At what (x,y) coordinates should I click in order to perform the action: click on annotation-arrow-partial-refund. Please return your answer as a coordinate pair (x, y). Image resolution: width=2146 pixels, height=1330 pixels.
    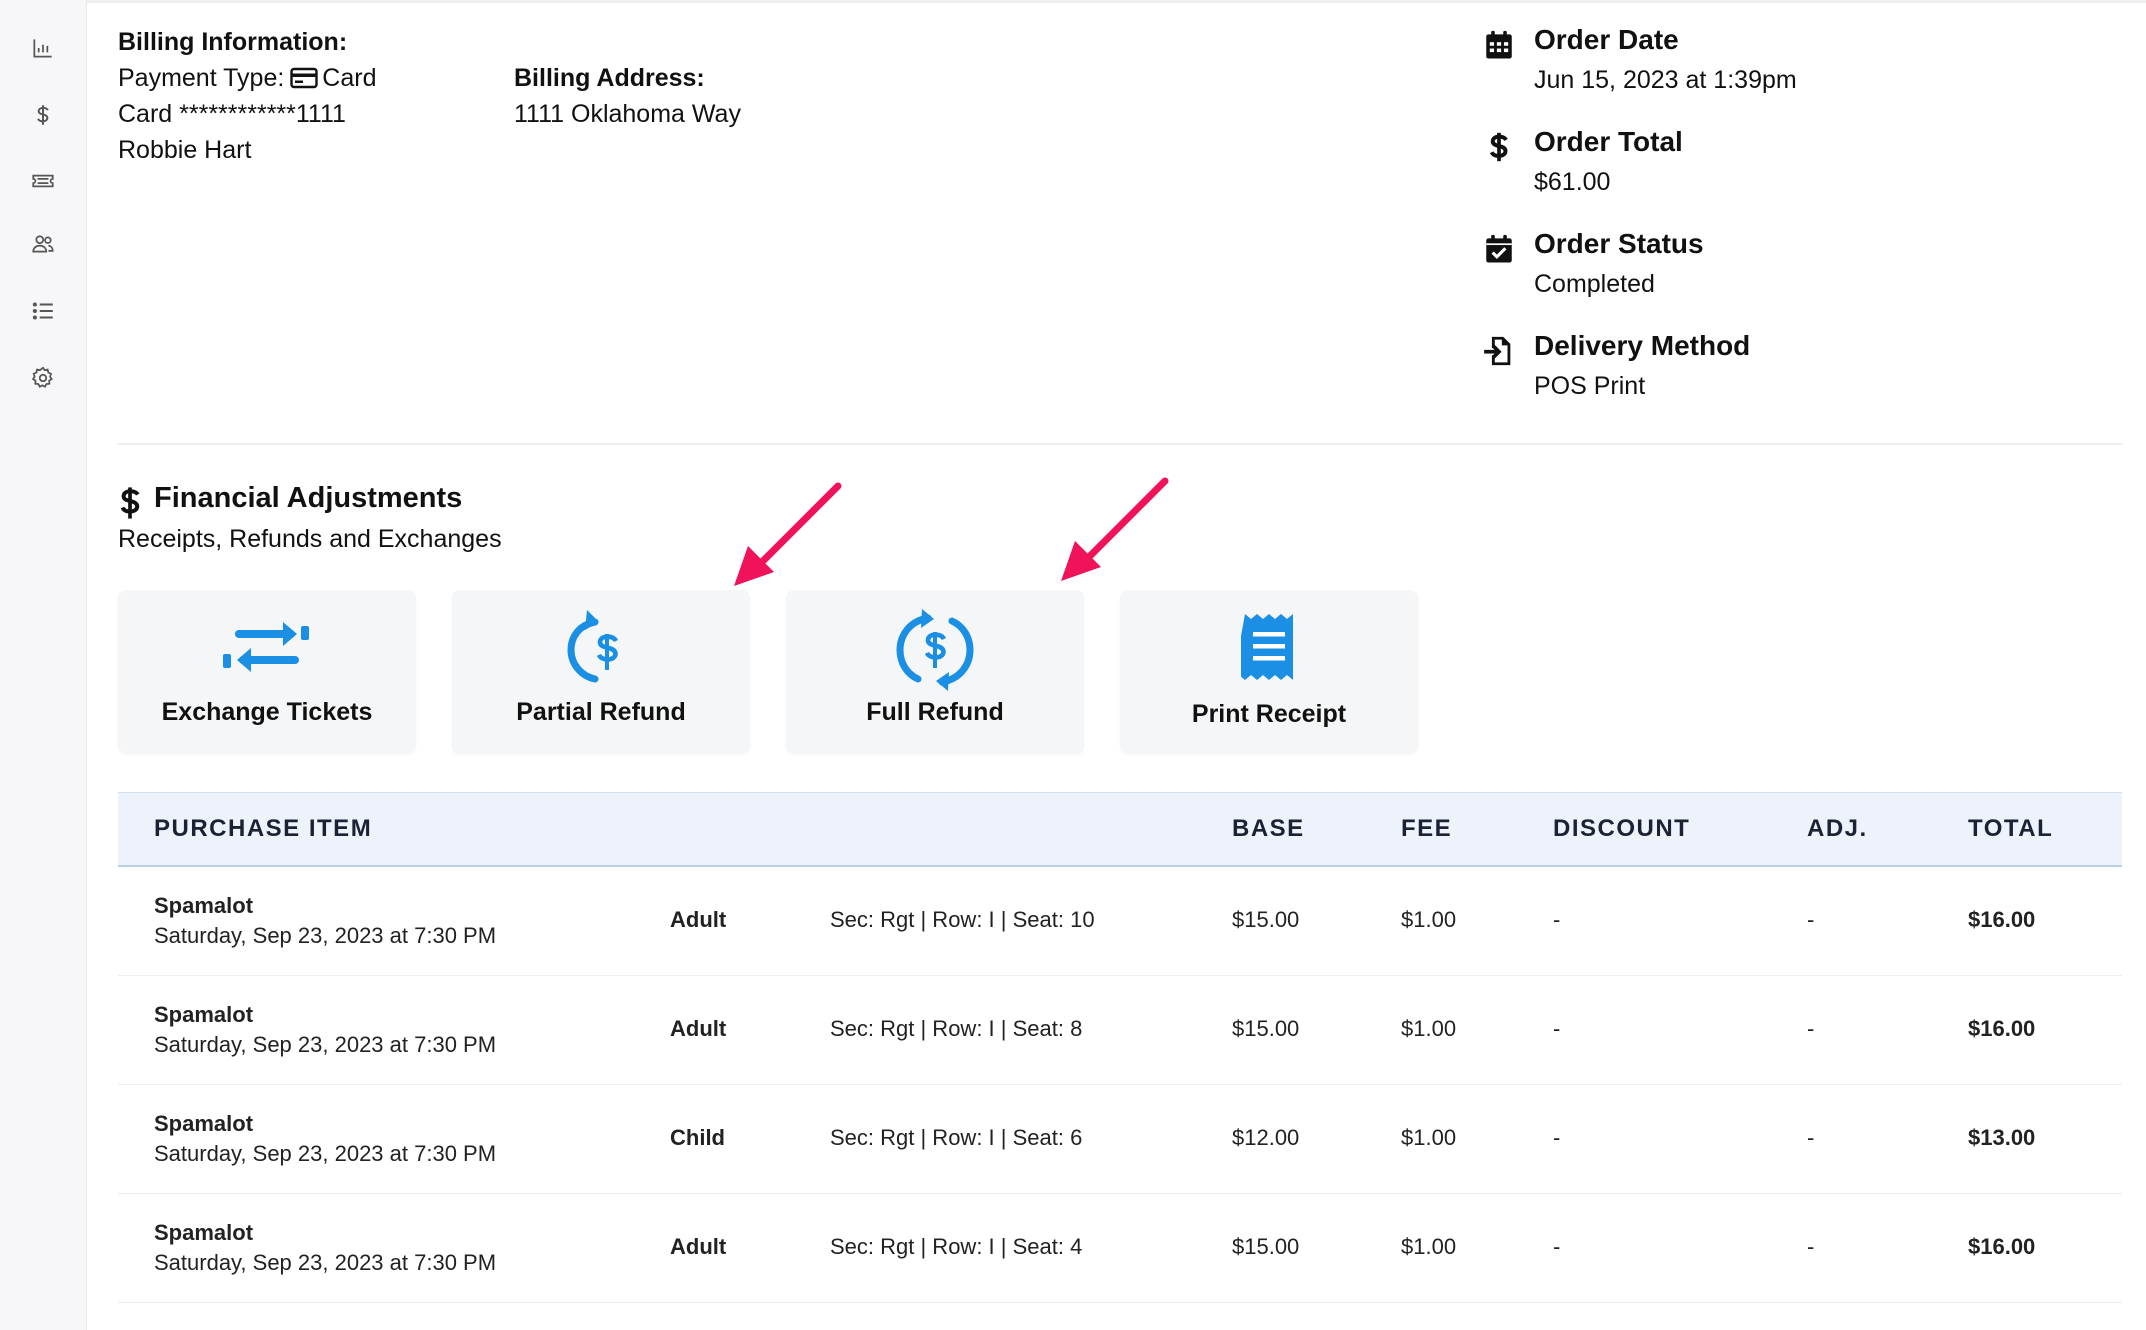
    Looking at the image, I should click on (788, 534).